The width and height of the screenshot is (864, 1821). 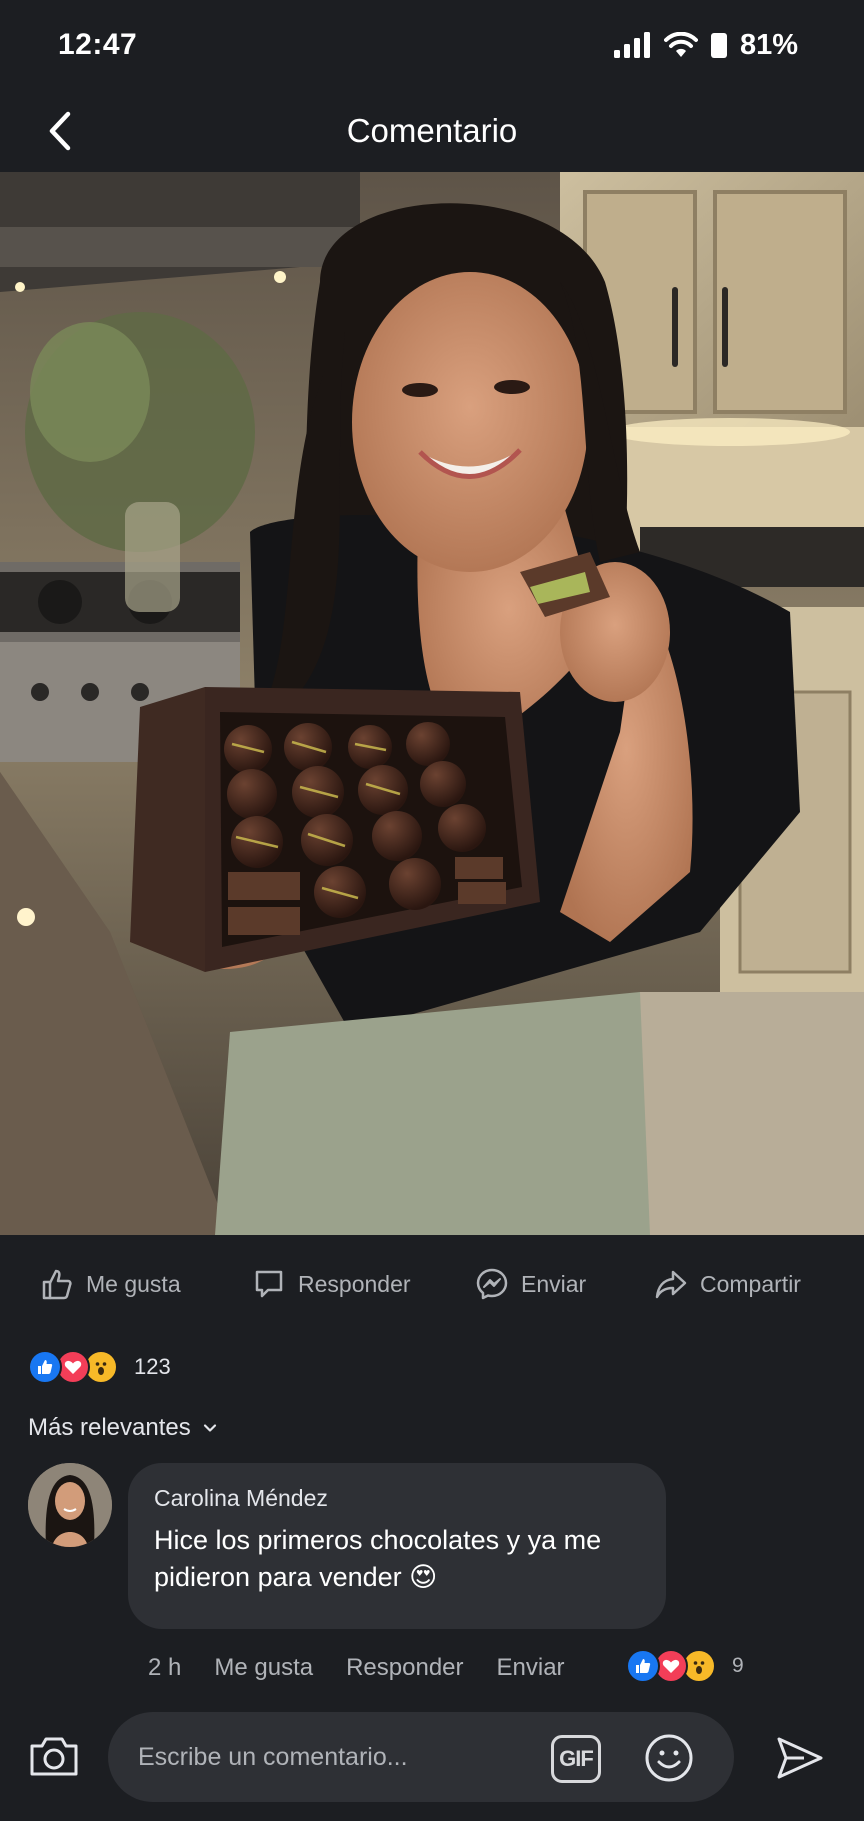 What do you see at coordinates (768, 44) in the screenshot?
I see `battery-percent: 81%` at bounding box center [768, 44].